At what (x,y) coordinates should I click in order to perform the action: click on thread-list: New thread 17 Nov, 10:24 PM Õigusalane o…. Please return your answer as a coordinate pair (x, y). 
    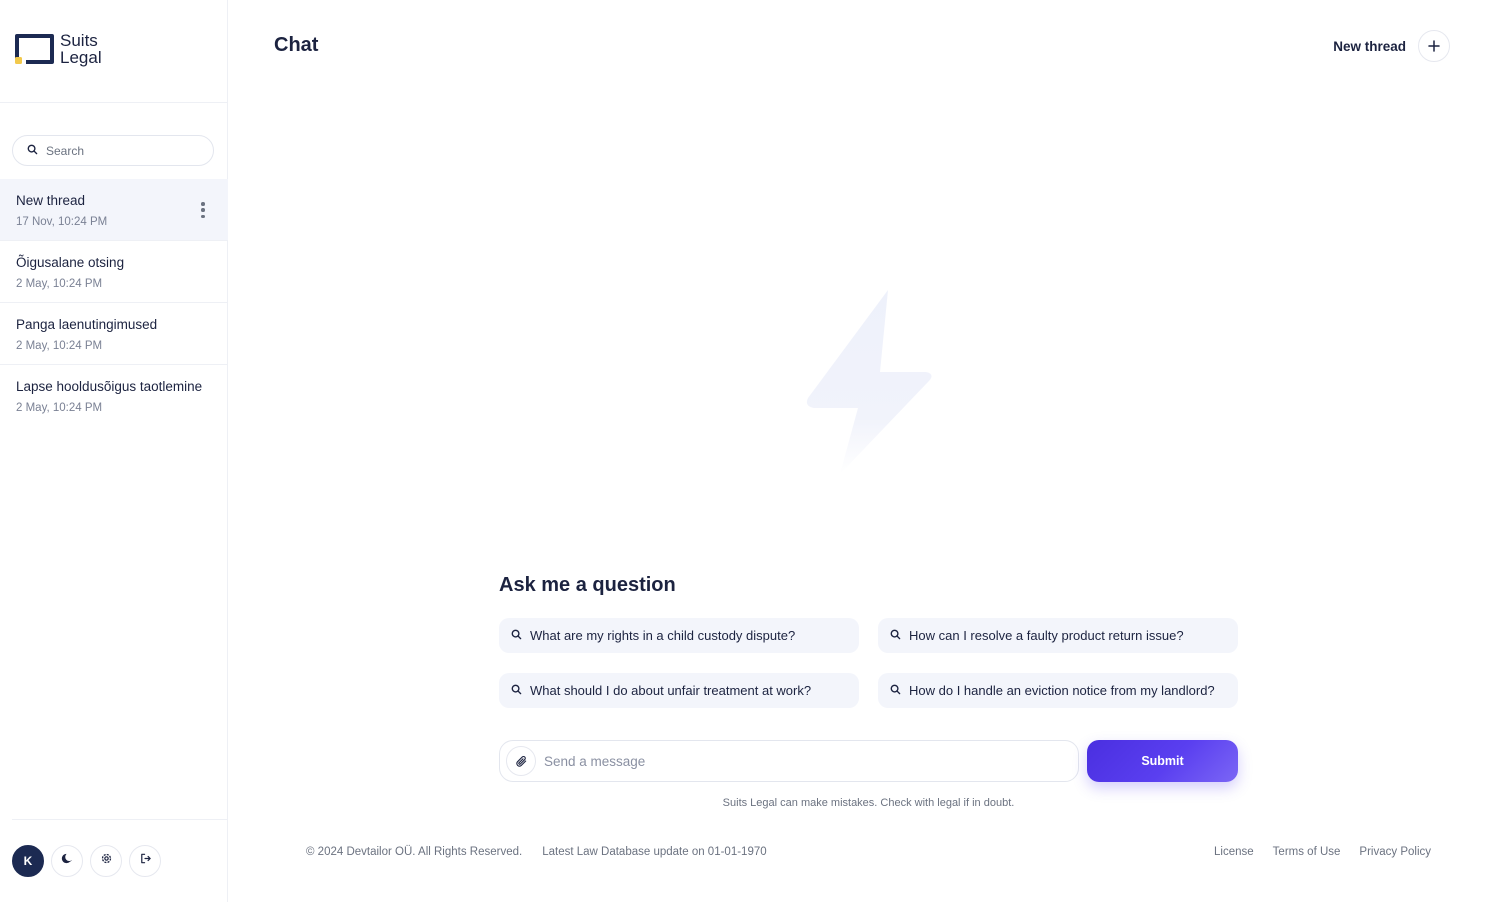
    Looking at the image, I should click on (114, 303).